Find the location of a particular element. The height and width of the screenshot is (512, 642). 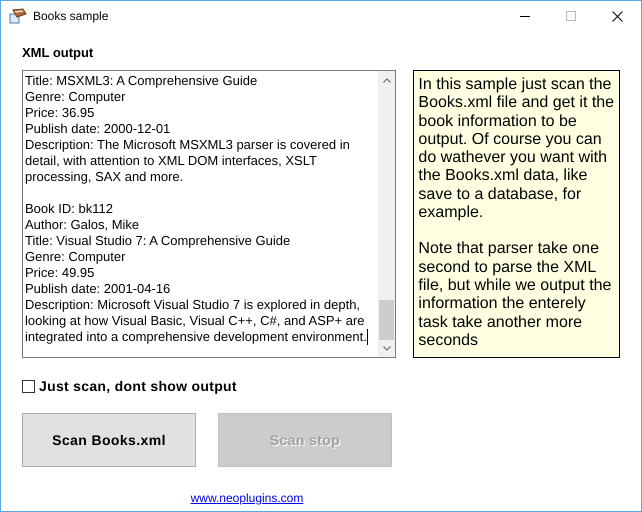

output-line: Title: MSXML3: A Comprehensive Guide is located at coordinates (141, 81).